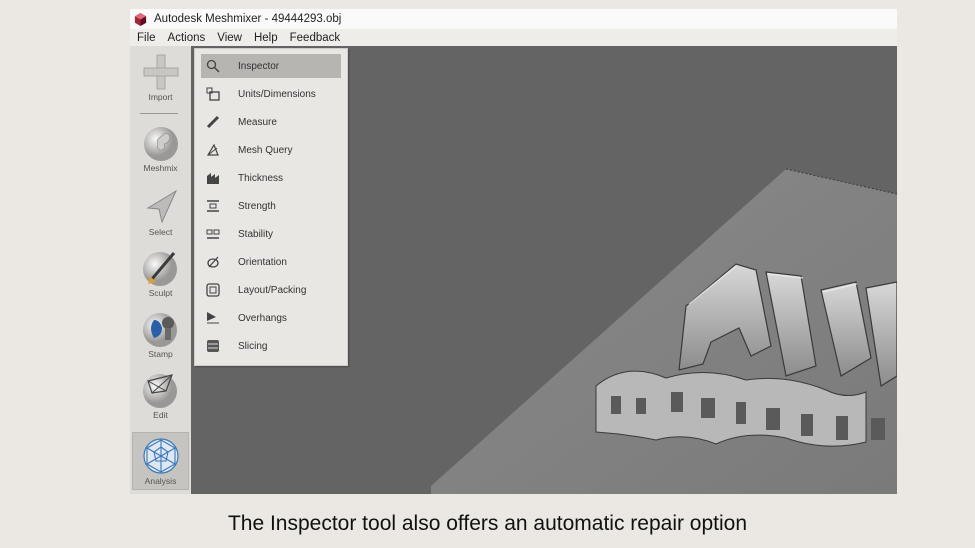 The image size is (975, 548). Describe the element at coordinates (277, 94) in the screenshot. I see `menu-item-label: Units/Dimensions` at that location.